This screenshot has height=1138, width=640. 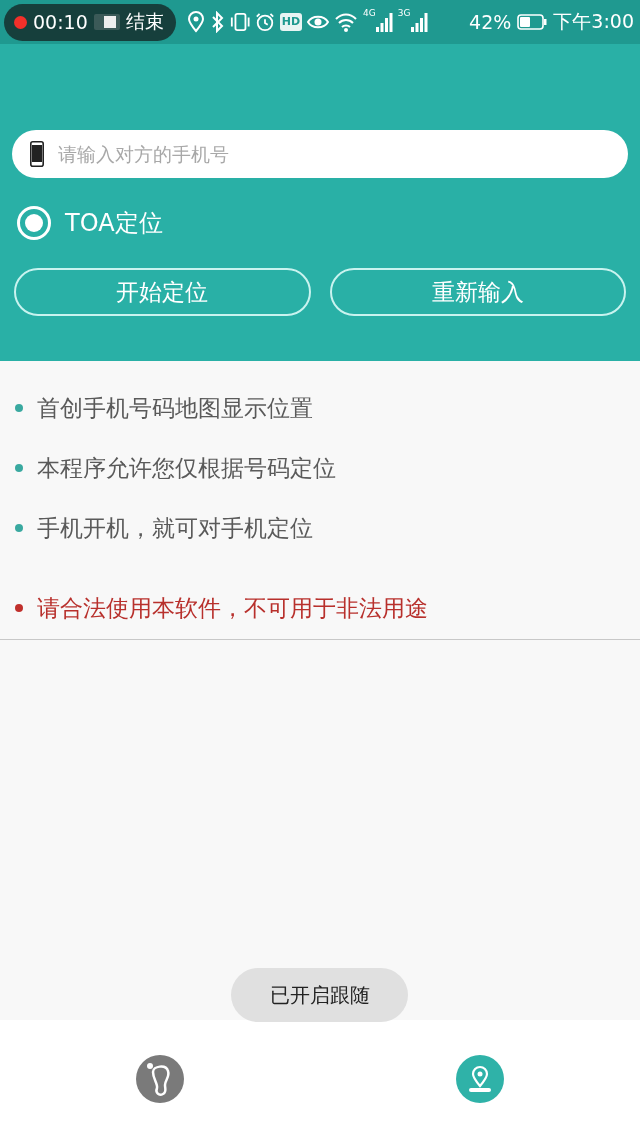 What do you see at coordinates (477, 292) in the screenshot?
I see `action-button: 重新输入` at bounding box center [477, 292].